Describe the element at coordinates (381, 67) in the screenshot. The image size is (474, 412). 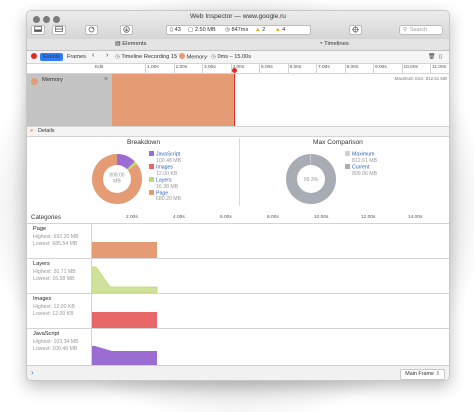
I see `ruler-tick-label: 9.00s` at that location.